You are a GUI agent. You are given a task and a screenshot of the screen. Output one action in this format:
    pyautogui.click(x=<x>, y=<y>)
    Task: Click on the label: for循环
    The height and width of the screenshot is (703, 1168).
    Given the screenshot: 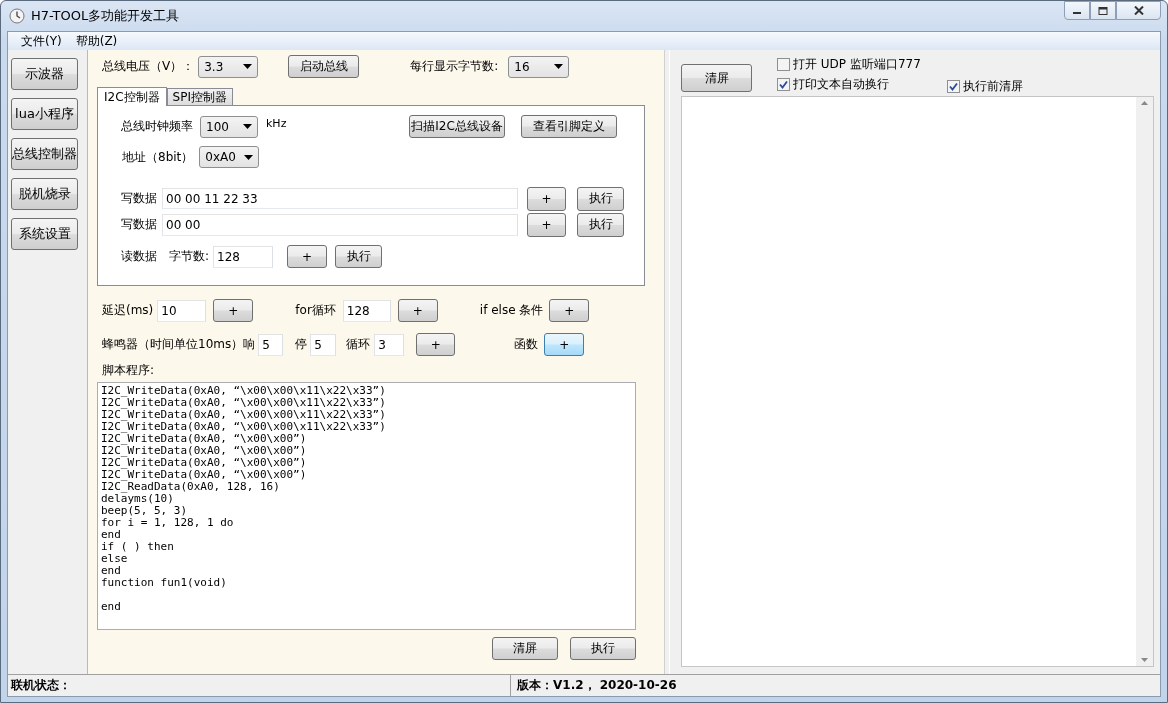 What is the action you would take?
    pyautogui.click(x=315, y=310)
    